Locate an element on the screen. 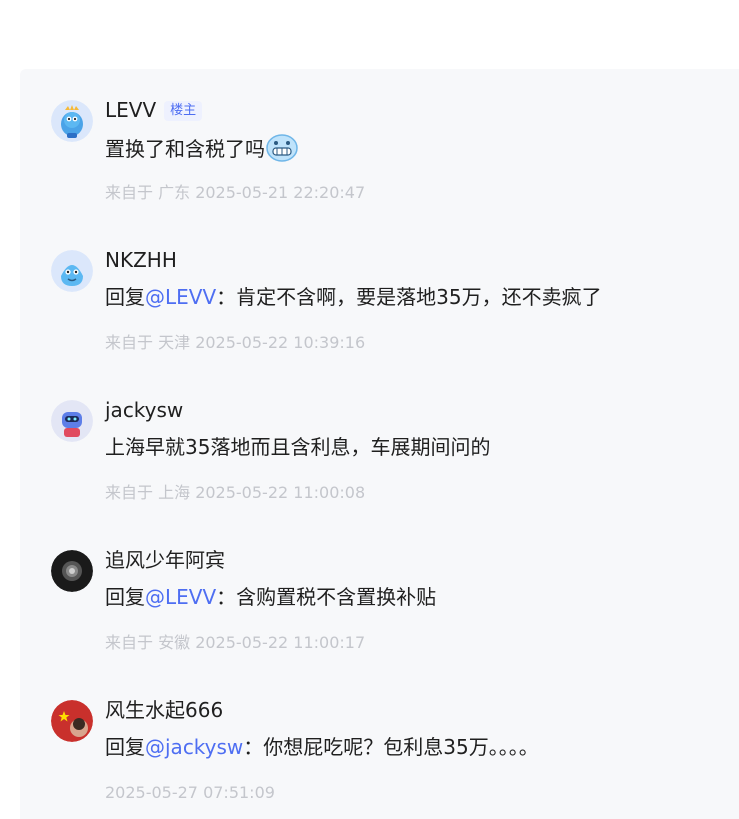 This screenshot has width=739, height=819. timestamp: 2025-05-22 11:00:08 is located at coordinates (280, 492).